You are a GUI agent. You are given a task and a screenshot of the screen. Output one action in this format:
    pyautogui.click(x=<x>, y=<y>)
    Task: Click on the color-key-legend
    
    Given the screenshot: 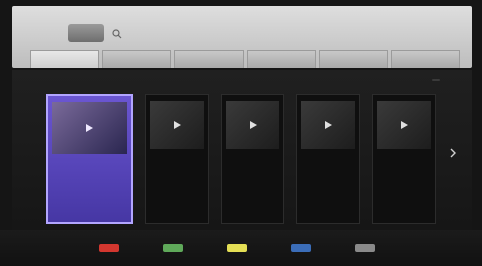 What is the action you would take?
    pyautogui.click(x=241, y=248)
    